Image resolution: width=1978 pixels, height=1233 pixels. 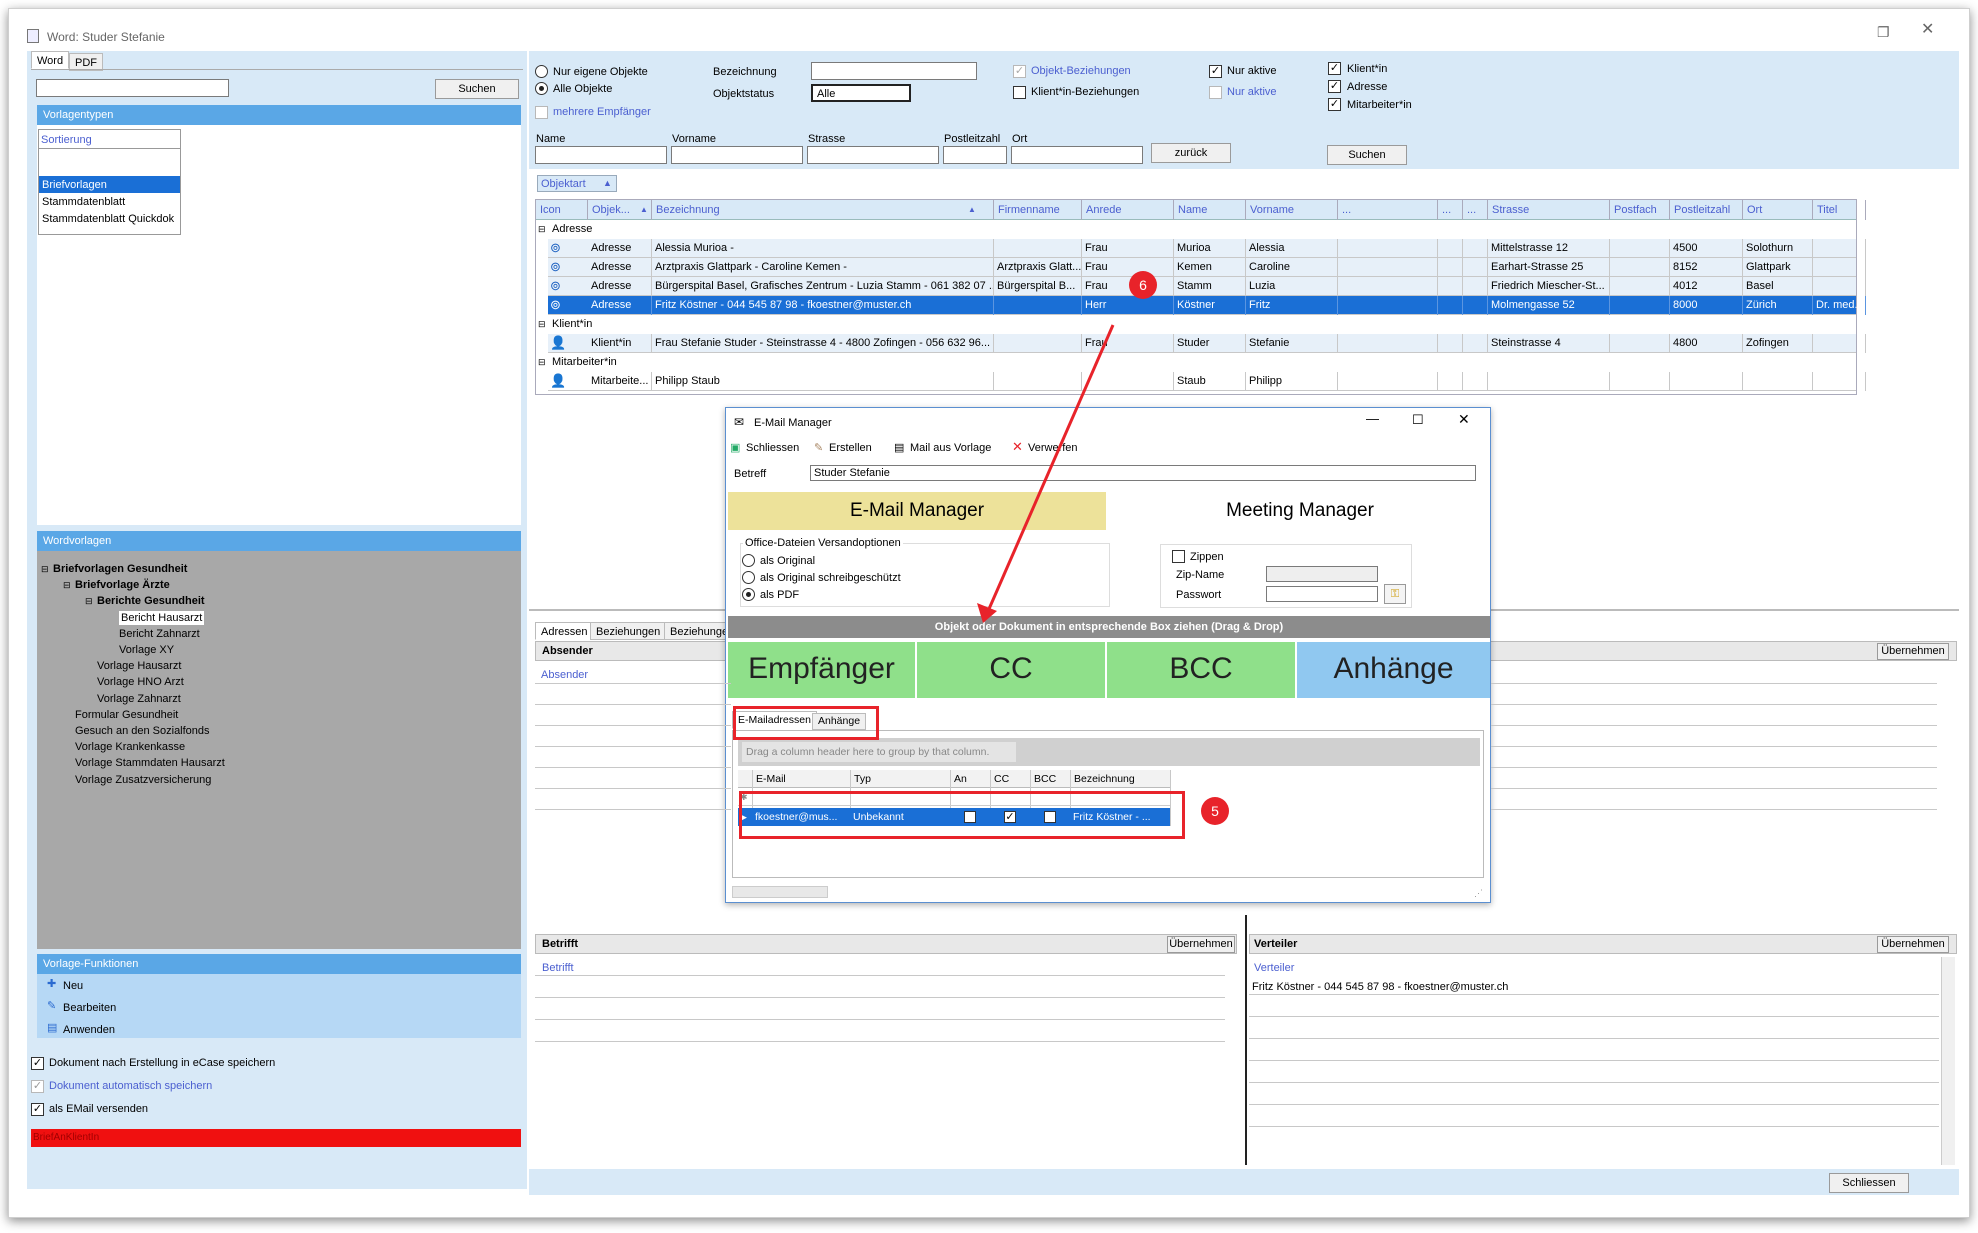 I want to click on tree-item: Berichte Gesundheit, so click(x=151, y=601).